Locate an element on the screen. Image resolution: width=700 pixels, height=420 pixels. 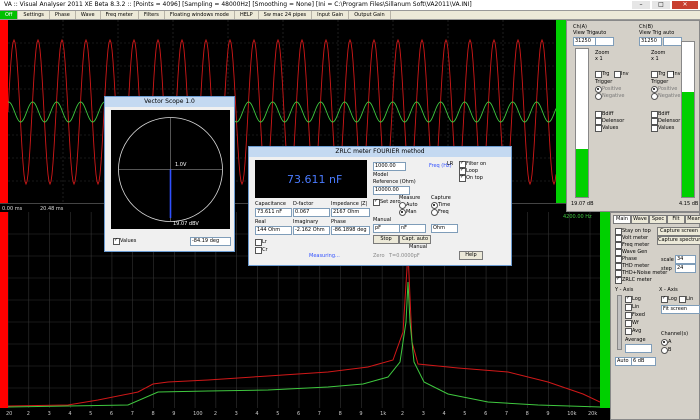
maximize-button: □ is located at coordinates (661, 5).